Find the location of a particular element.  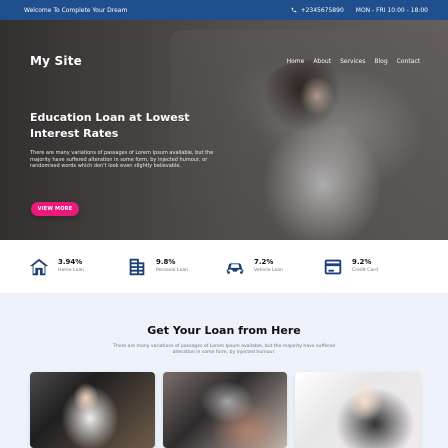

credit-card-icon is located at coordinates (333, 267).